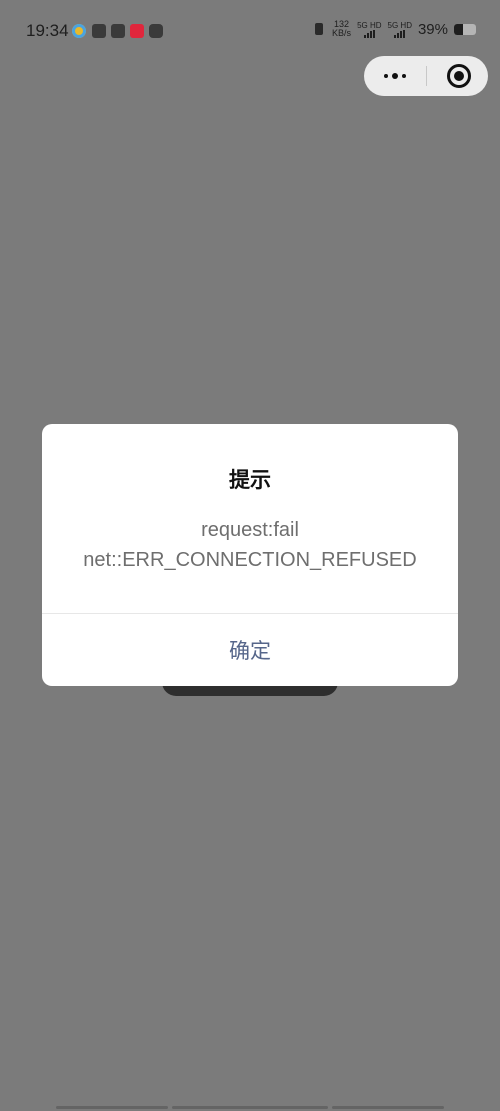 Image resolution: width=500 pixels, height=1111 pixels. Describe the element at coordinates (47, 30) in the screenshot. I see `status-time: 19:34` at that location.